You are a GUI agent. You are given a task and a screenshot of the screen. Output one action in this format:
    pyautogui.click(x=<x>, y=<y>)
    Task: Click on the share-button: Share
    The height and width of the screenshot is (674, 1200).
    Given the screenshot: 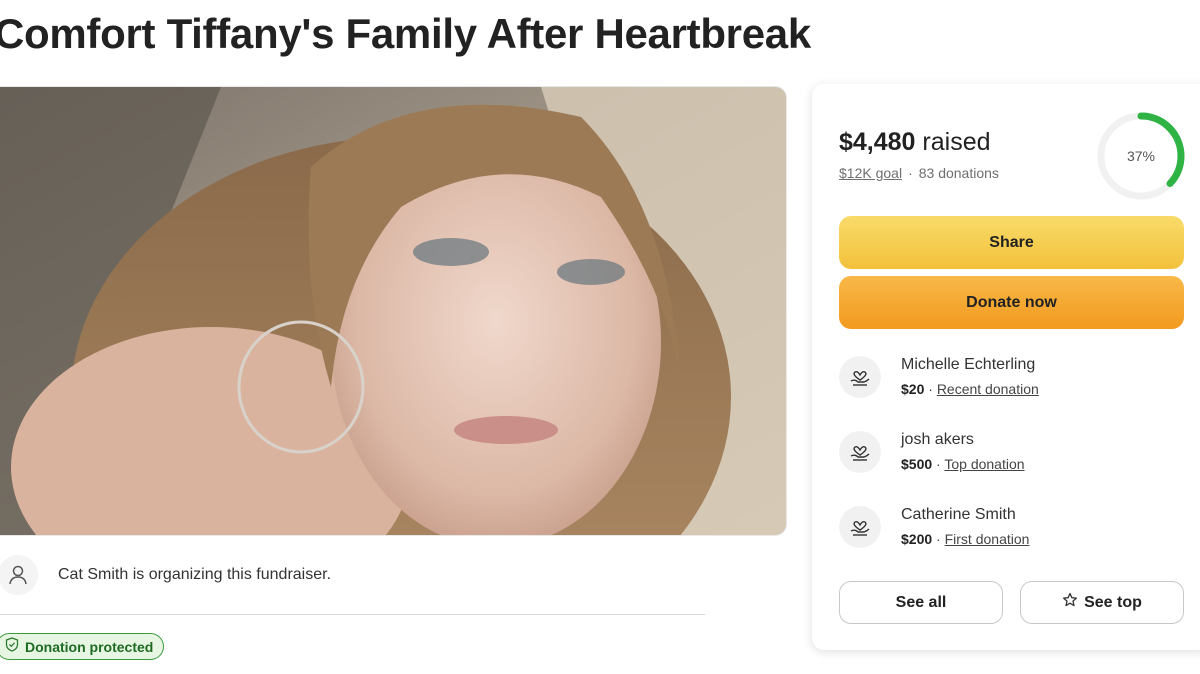 What is the action you would take?
    pyautogui.click(x=1011, y=242)
    